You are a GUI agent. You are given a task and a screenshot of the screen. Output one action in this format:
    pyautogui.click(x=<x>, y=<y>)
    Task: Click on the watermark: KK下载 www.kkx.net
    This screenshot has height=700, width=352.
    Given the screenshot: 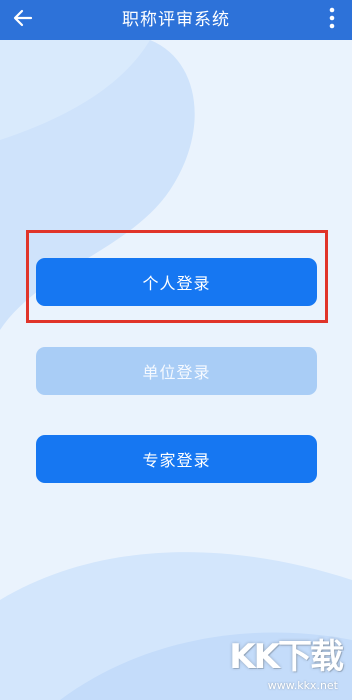 What is the action you would take?
    pyautogui.click(x=283, y=661)
    